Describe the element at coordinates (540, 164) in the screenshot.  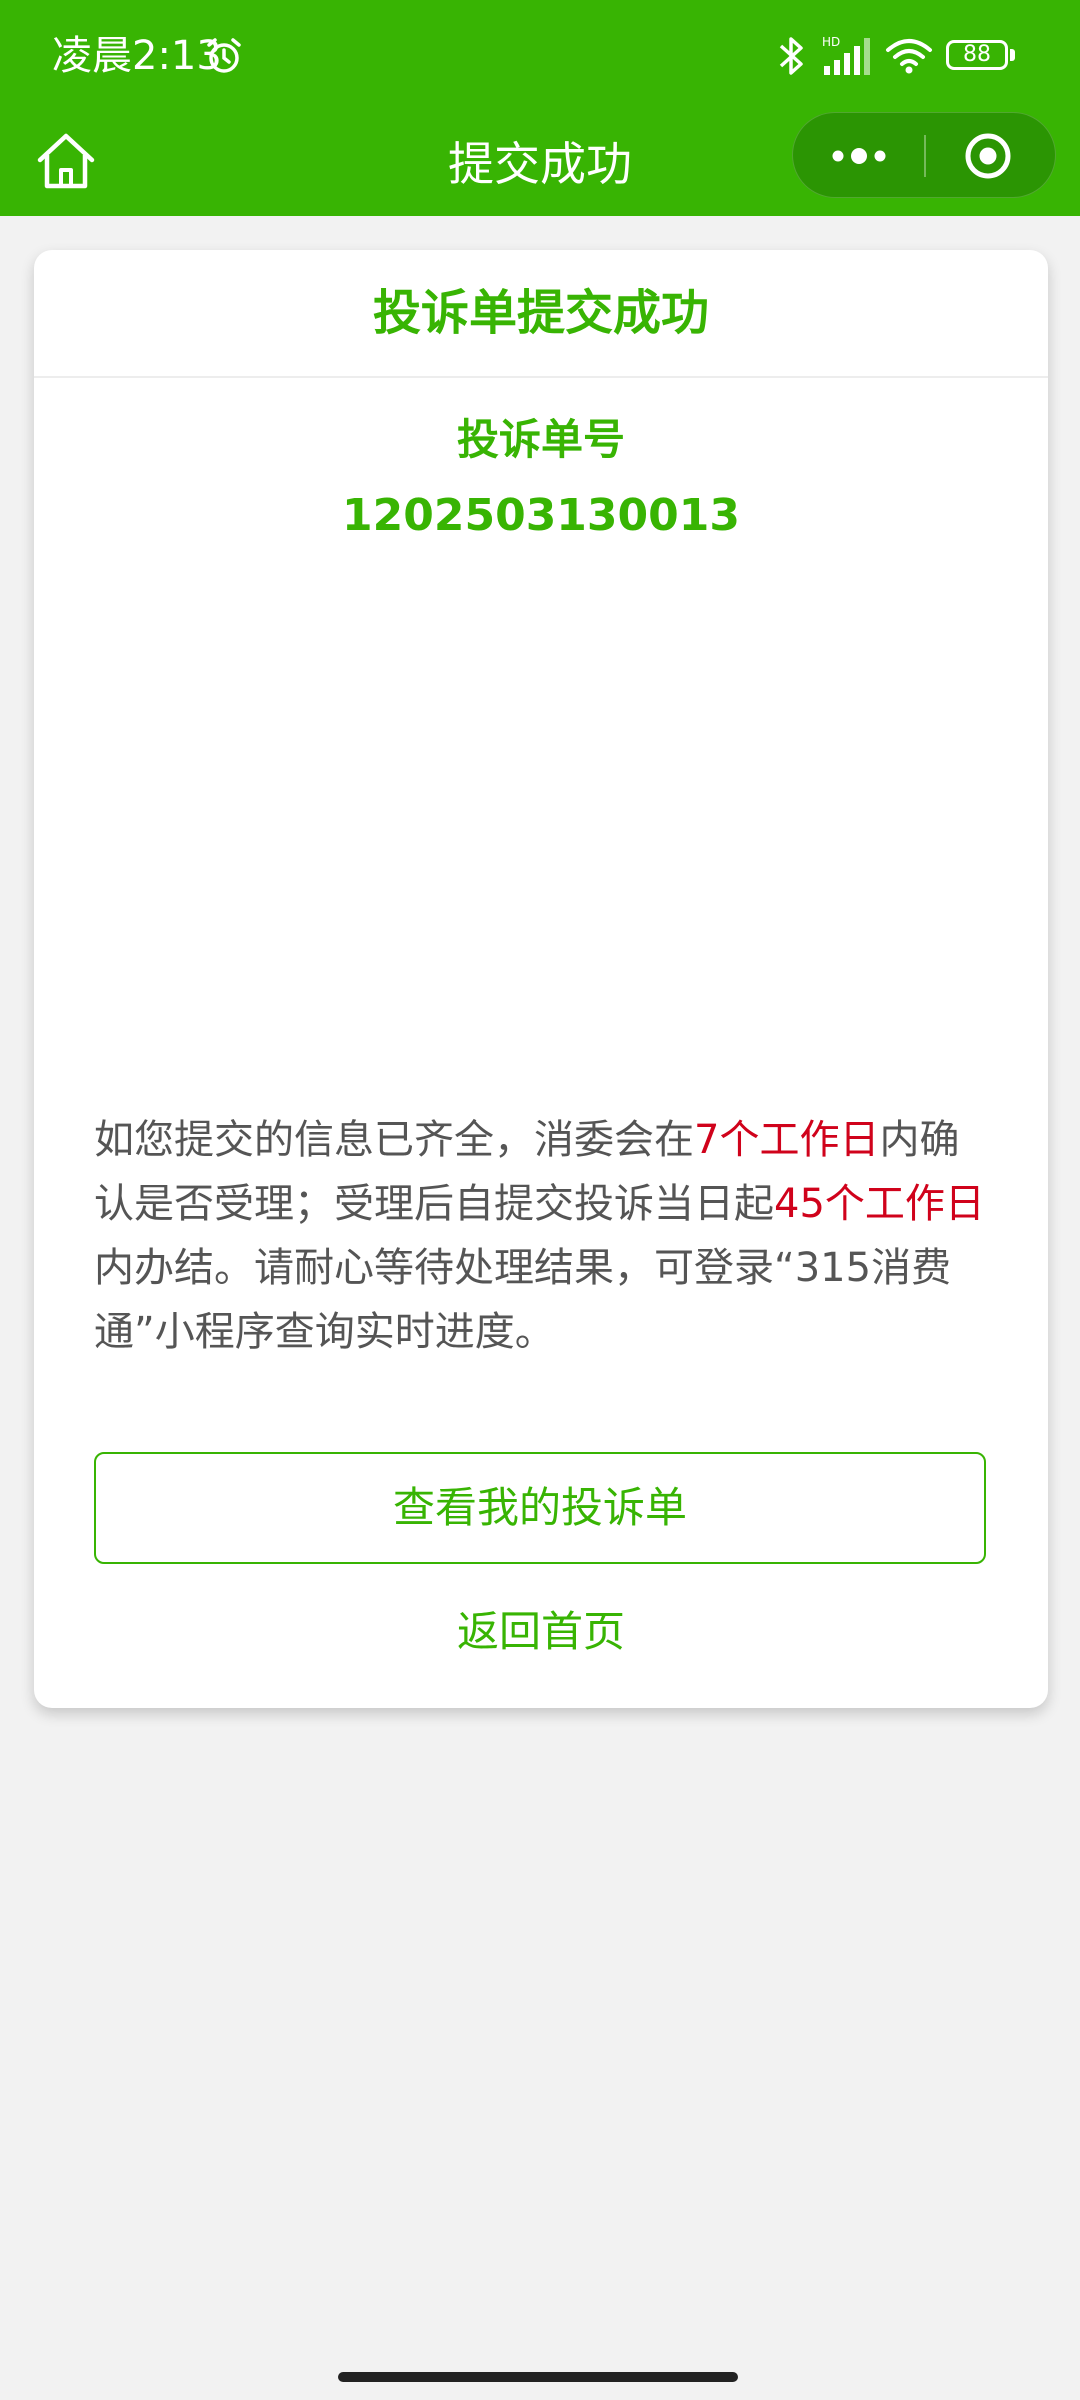
I see `nav-bar: 提交成功` at that location.